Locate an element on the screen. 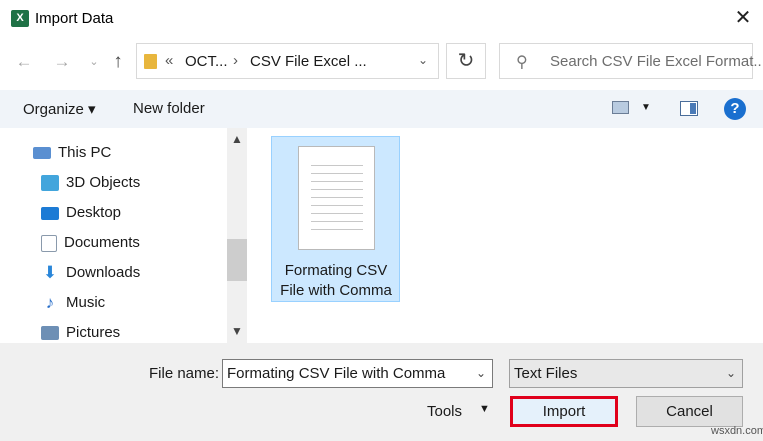 This screenshot has height=441, width=763. title-bar: X Import Data ✕ is located at coordinates (381, 19).